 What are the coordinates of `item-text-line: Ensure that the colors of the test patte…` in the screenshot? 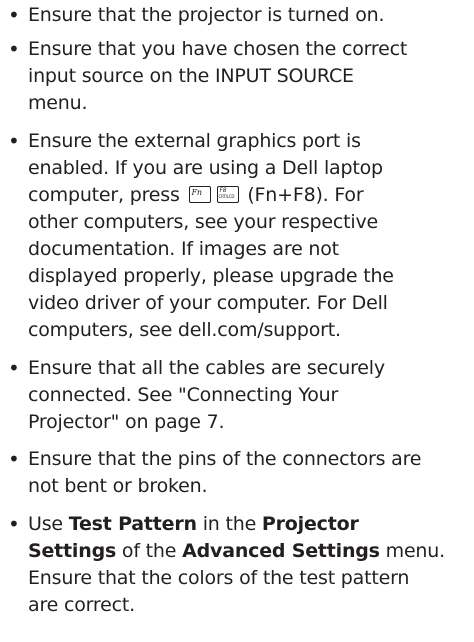 It's located at (219, 578).